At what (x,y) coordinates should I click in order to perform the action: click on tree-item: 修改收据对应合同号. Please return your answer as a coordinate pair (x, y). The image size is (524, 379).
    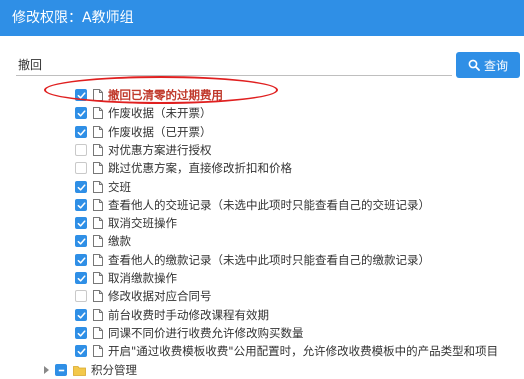
    Looking at the image, I should click on (143, 296).